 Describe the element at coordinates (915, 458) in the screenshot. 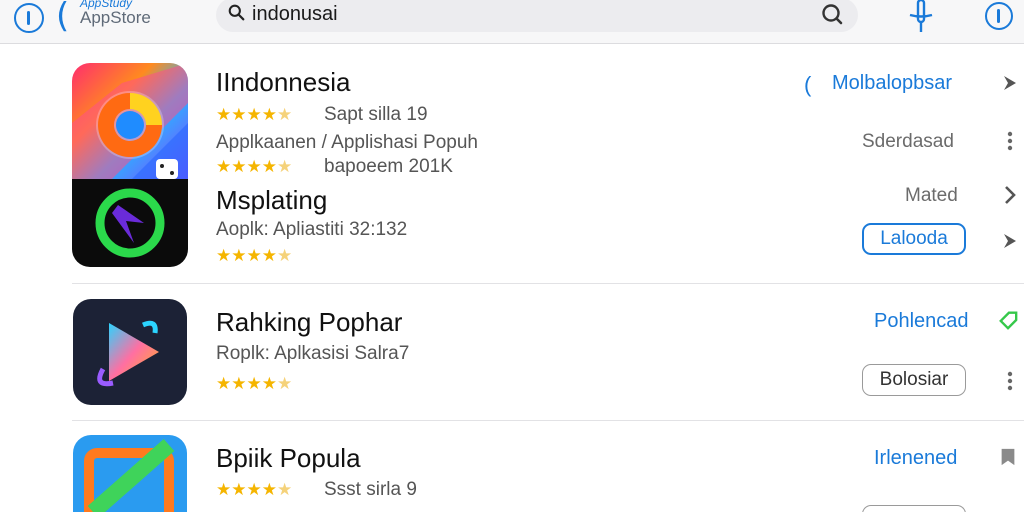

I see `action-link: Irlenened` at that location.